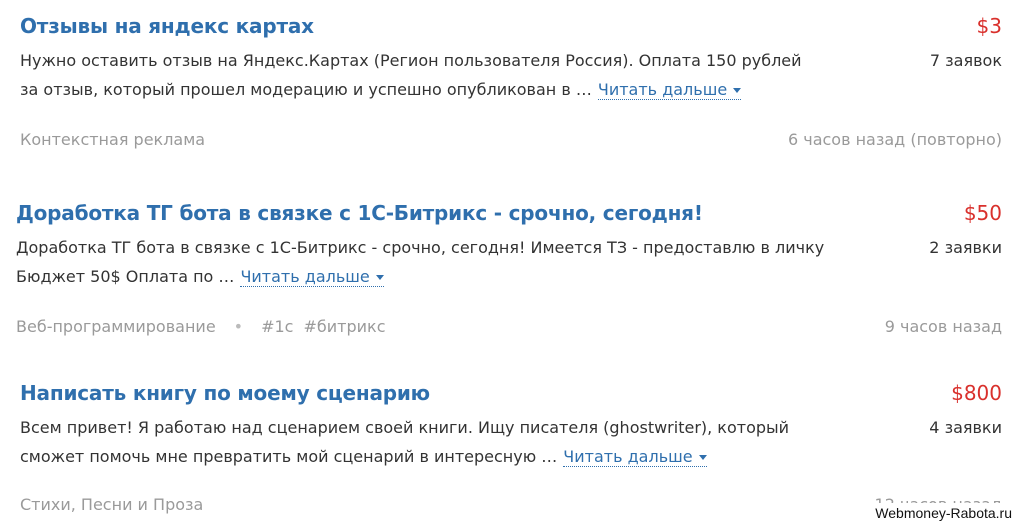  Describe the element at coordinates (894, 139) in the screenshot. I see `job-time: 6 часов назад (повторно)` at that location.